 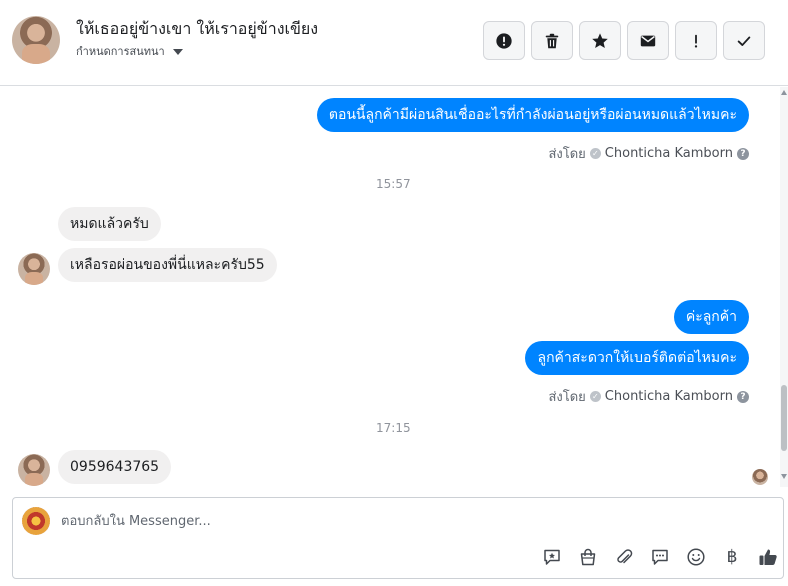 I want to click on thumbs-up-icon, so click(x=768, y=557).